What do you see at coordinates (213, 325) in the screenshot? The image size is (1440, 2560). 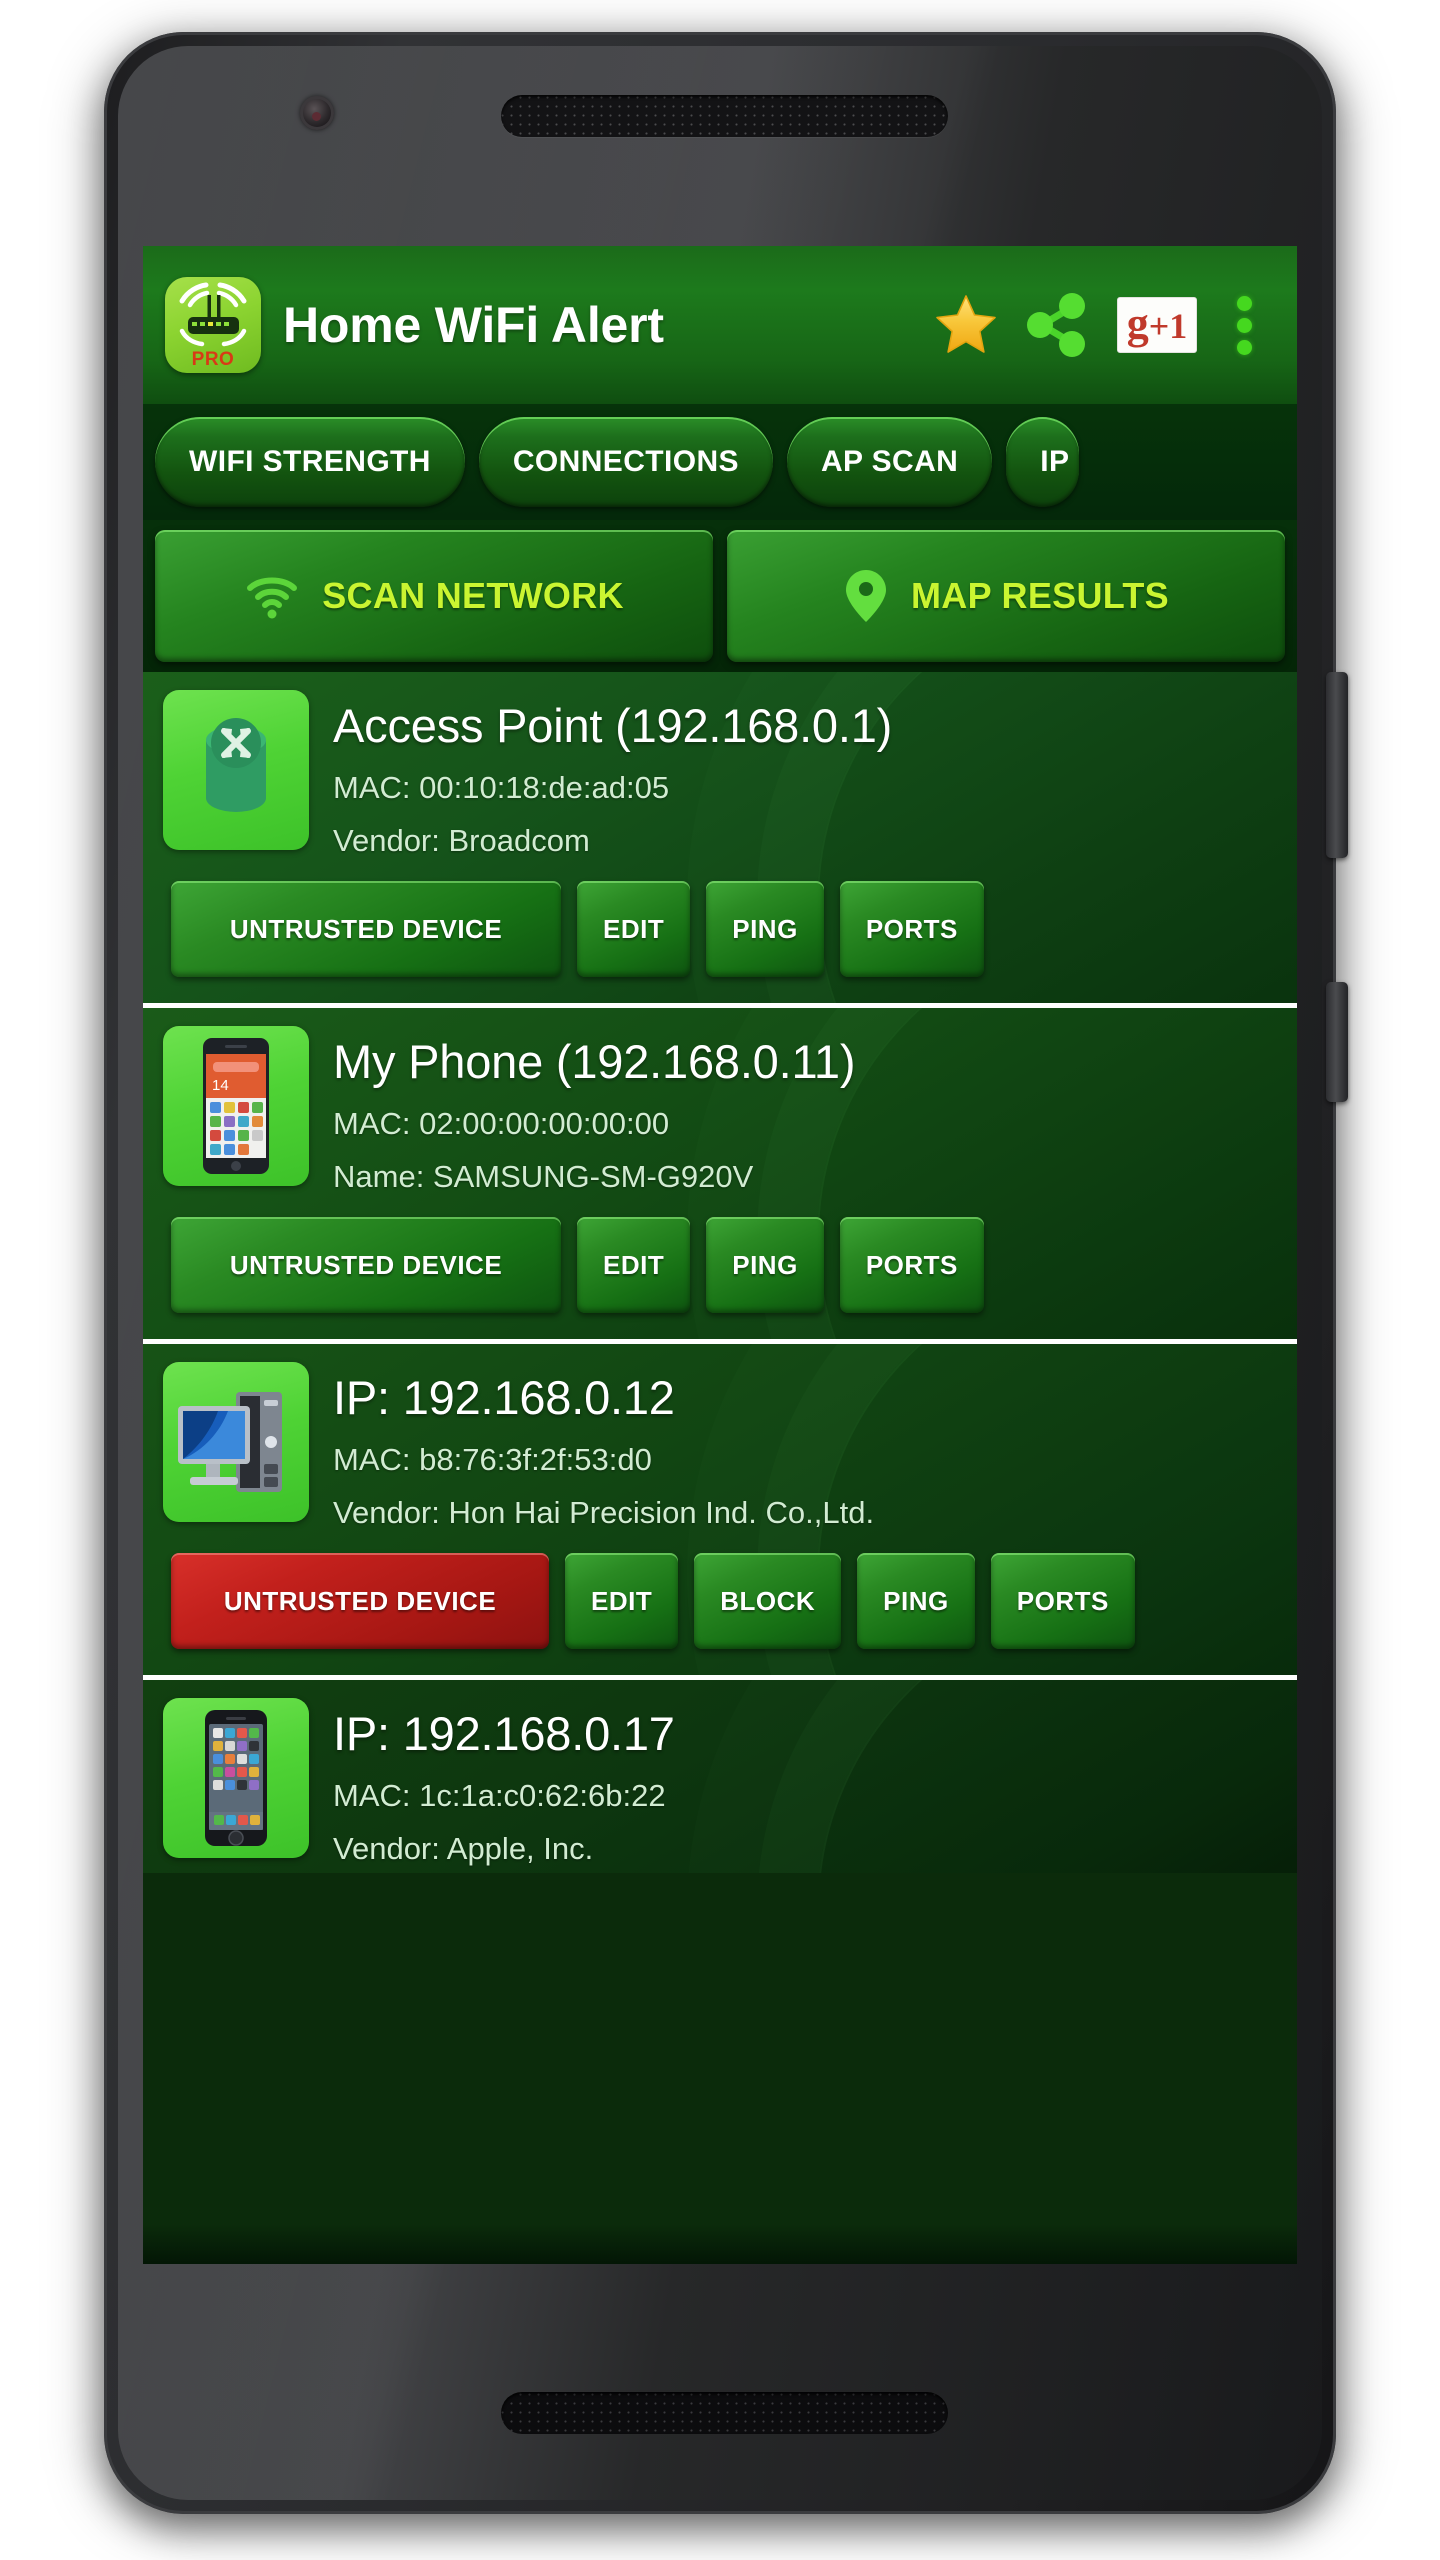 I see `router-wifi-icon: PRO` at bounding box center [213, 325].